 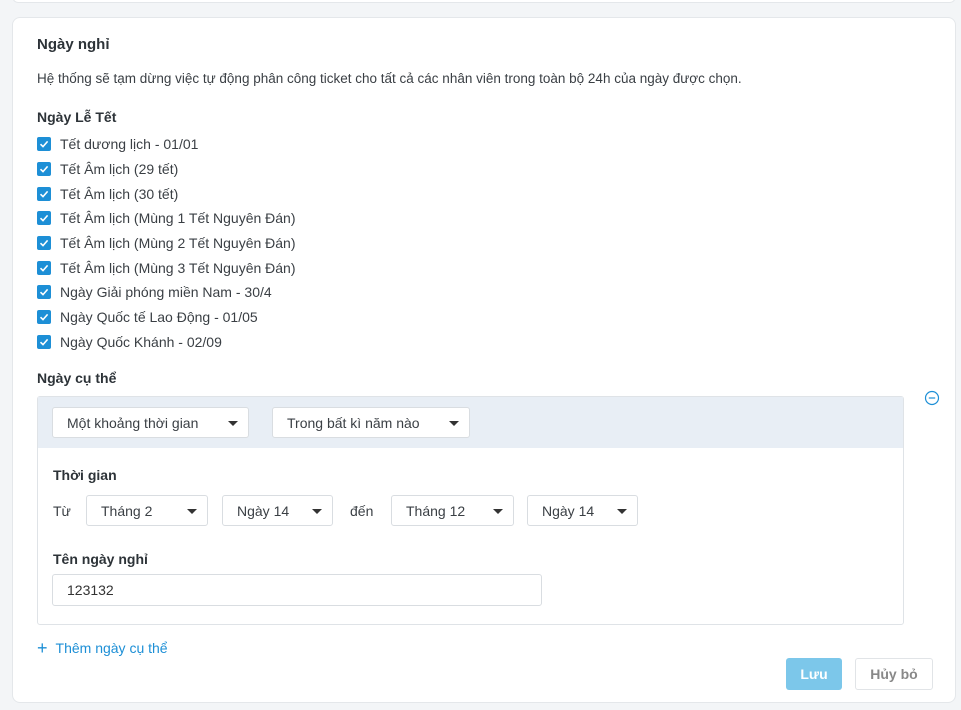 What do you see at coordinates (133, 422) in the screenshot?
I see `range-type-value: Một khoảng thời gian` at bounding box center [133, 422].